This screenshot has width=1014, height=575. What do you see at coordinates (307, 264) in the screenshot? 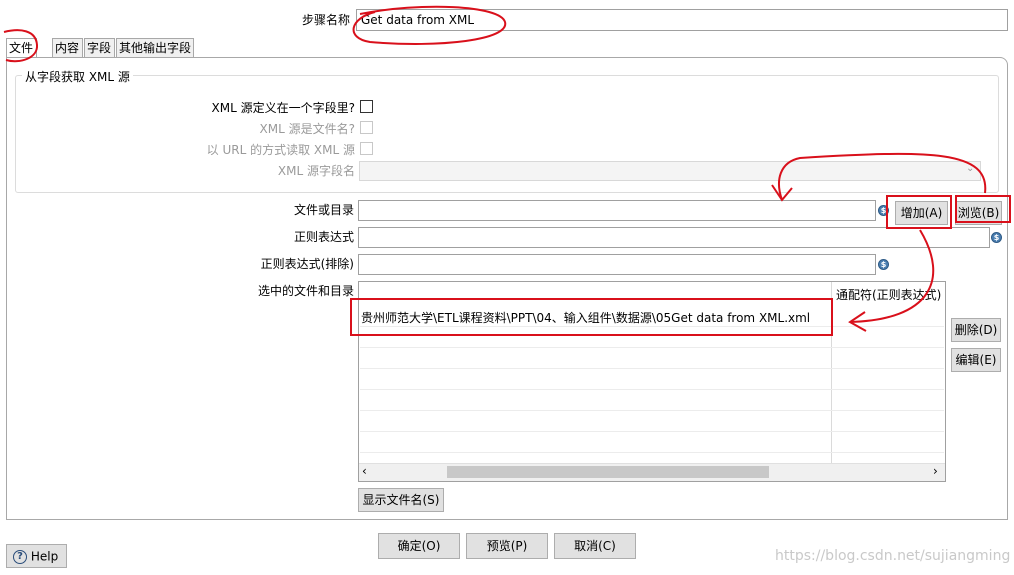
I see `regex-exclude-label: 正则表达式(排除)` at bounding box center [307, 264].